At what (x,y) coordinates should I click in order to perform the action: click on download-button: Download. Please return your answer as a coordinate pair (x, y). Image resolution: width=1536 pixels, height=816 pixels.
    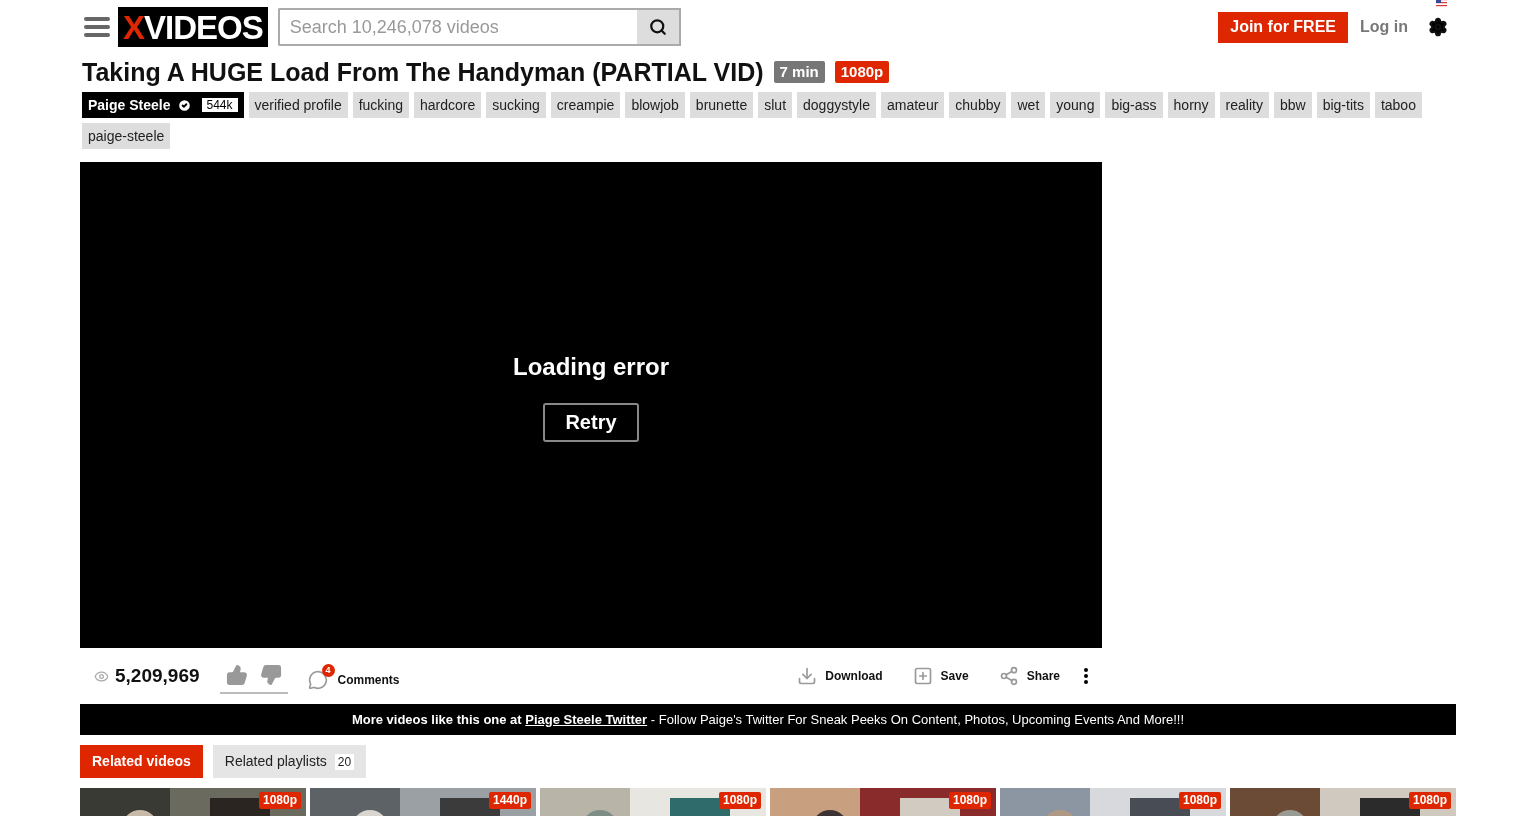
    Looking at the image, I should click on (840, 676).